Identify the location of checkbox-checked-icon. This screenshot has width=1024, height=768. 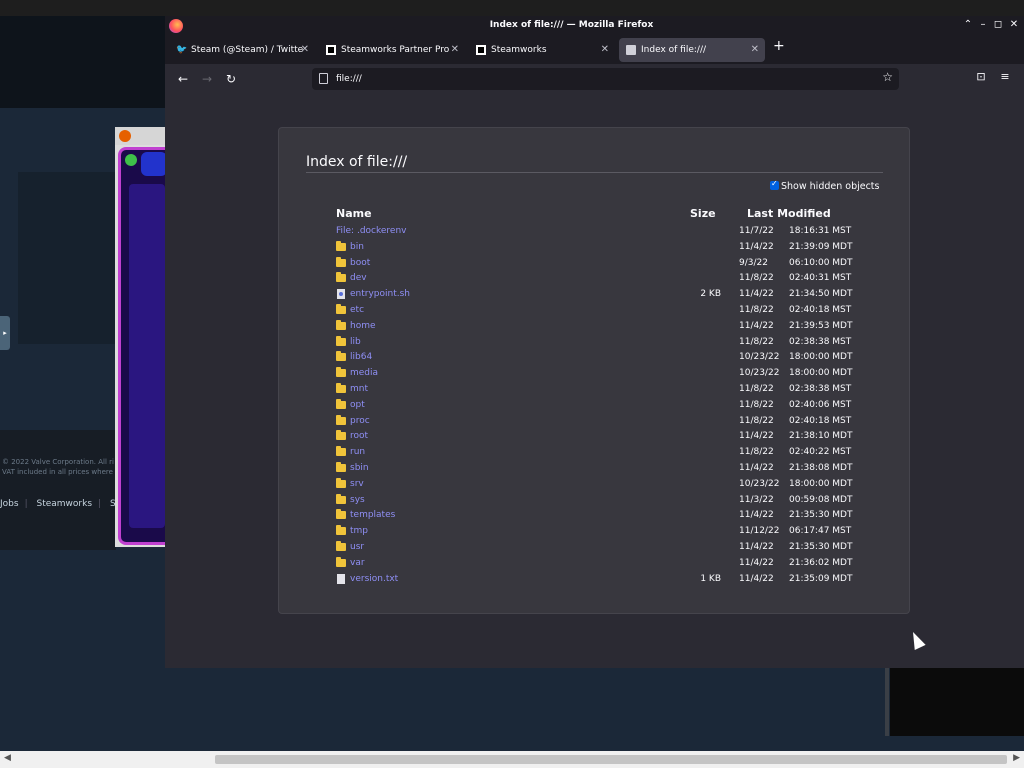
(774, 184).